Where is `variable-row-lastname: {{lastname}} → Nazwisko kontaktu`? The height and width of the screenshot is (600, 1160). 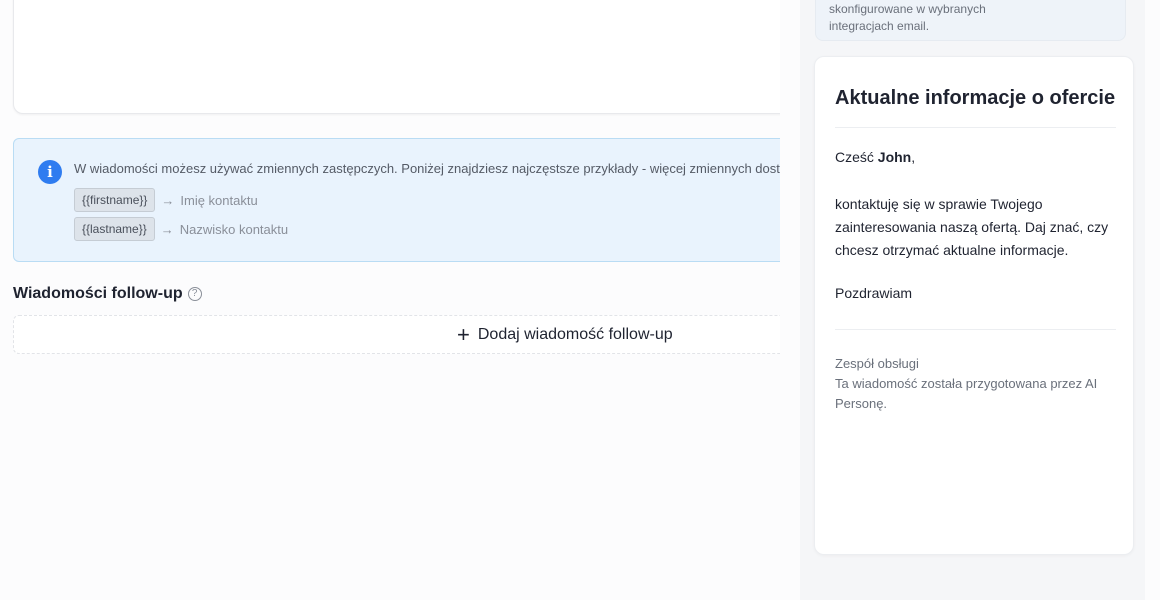
variable-row-lastname: {{lastname}} → Nazwisko kontaktu is located at coordinates (181, 229).